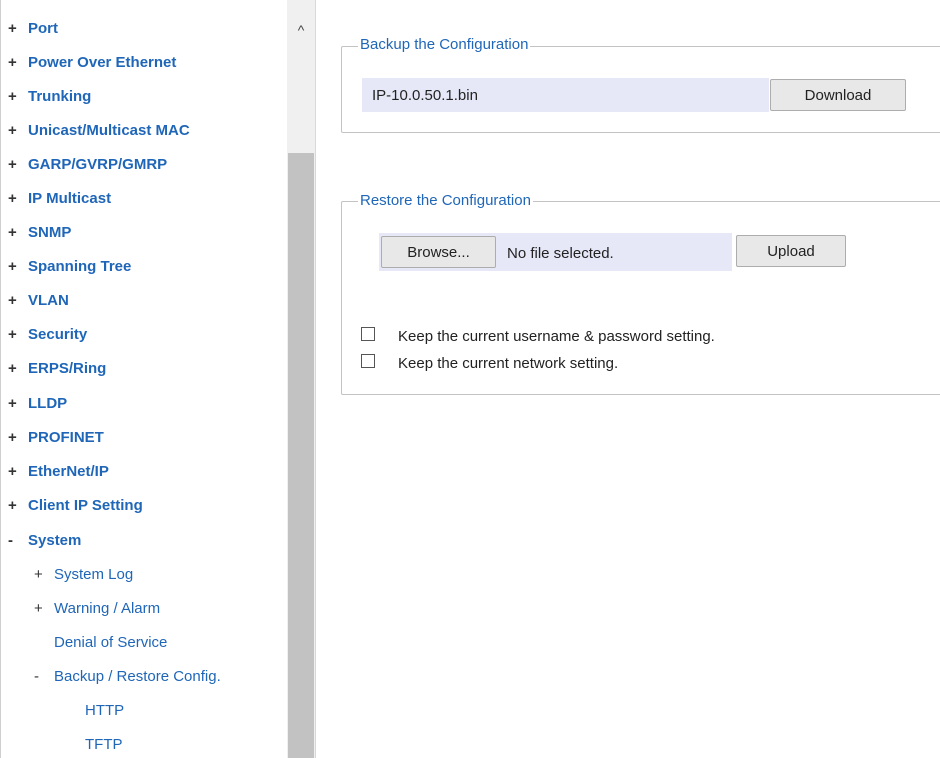 This screenshot has height=758, width=940. What do you see at coordinates (560, 253) in the screenshot?
I see `file-status: No file selected.` at bounding box center [560, 253].